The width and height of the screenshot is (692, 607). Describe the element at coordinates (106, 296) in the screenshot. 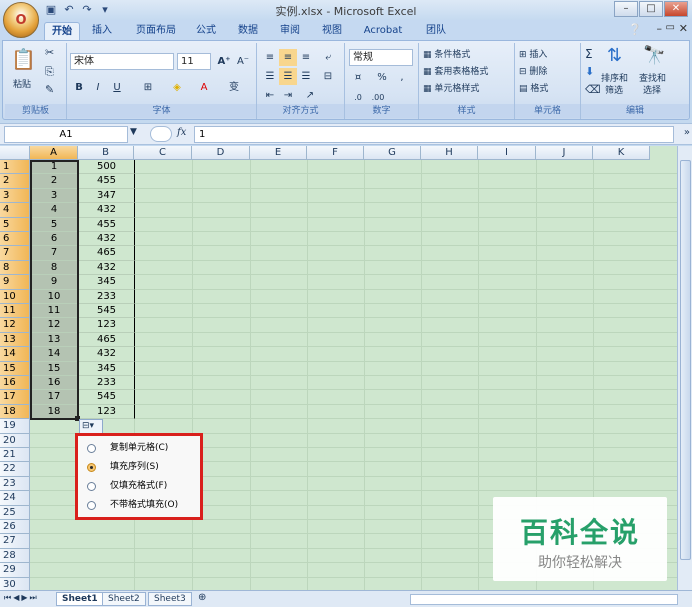

I see `cell-b: 233` at that location.